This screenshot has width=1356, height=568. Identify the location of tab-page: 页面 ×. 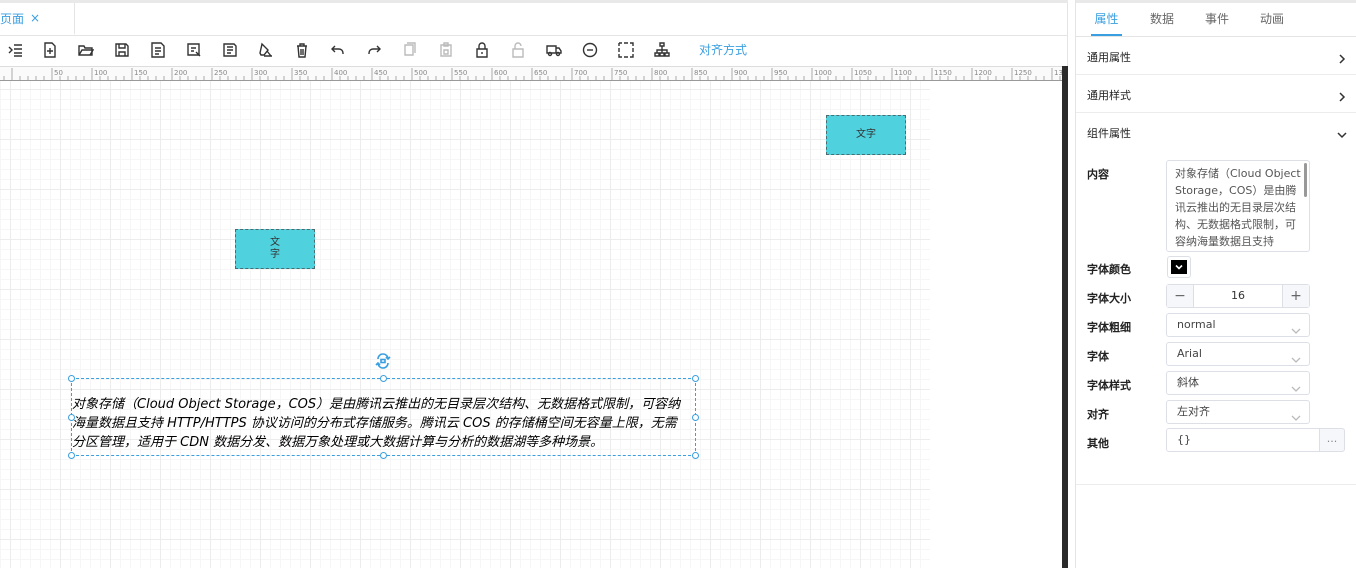
(37, 19).